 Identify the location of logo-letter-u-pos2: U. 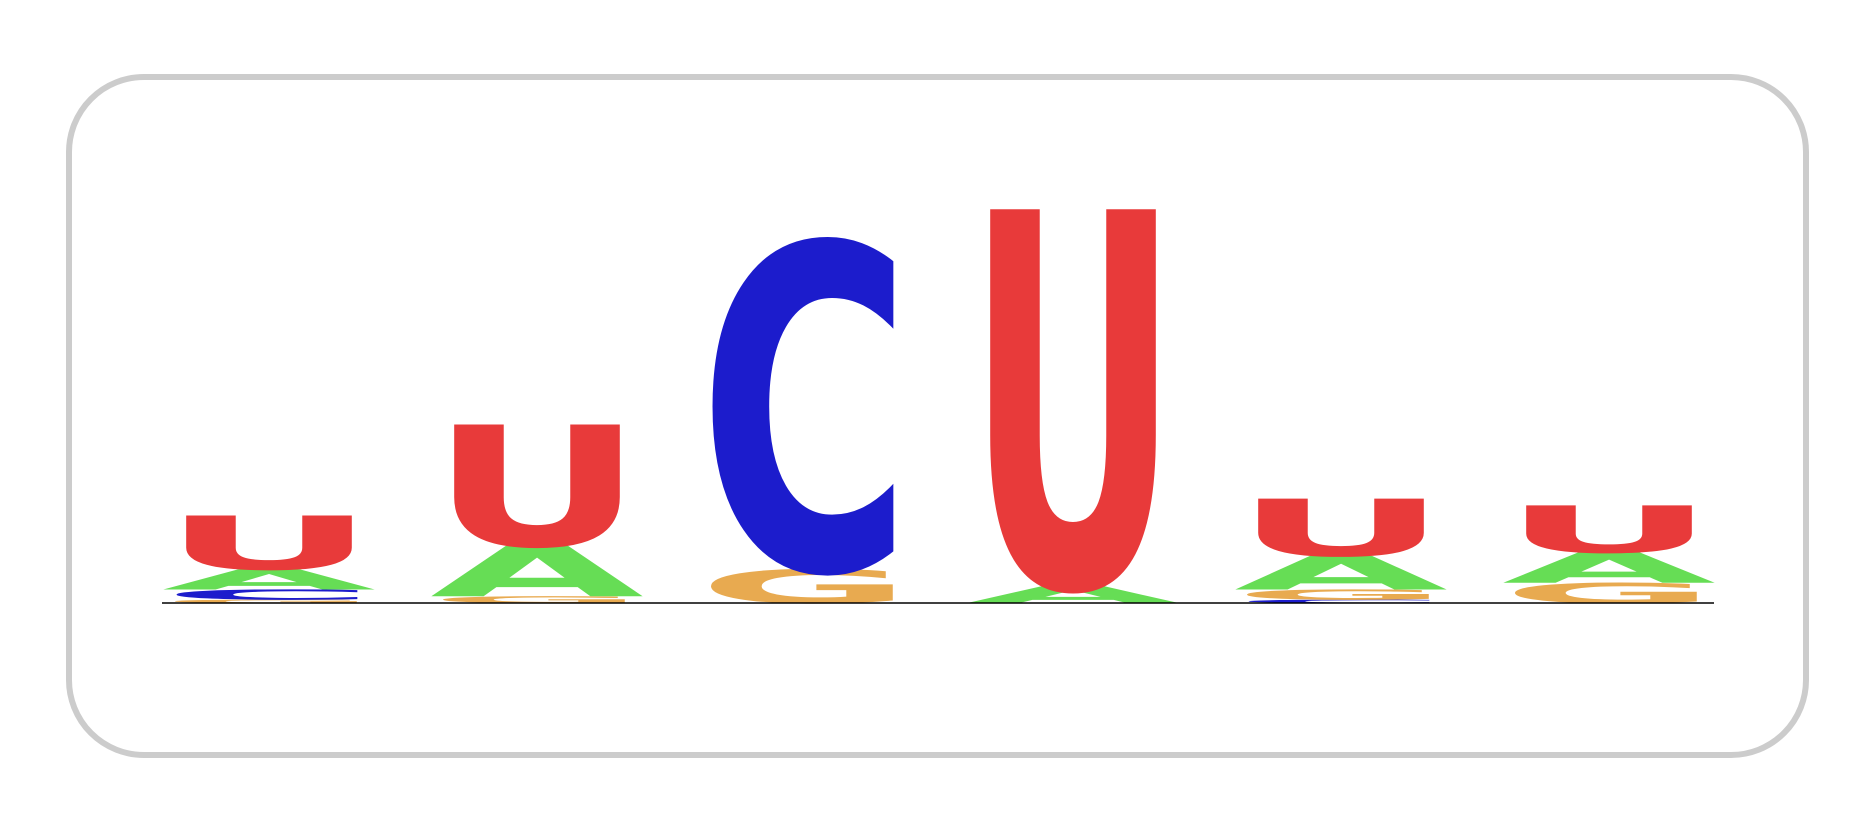
(537, 488).